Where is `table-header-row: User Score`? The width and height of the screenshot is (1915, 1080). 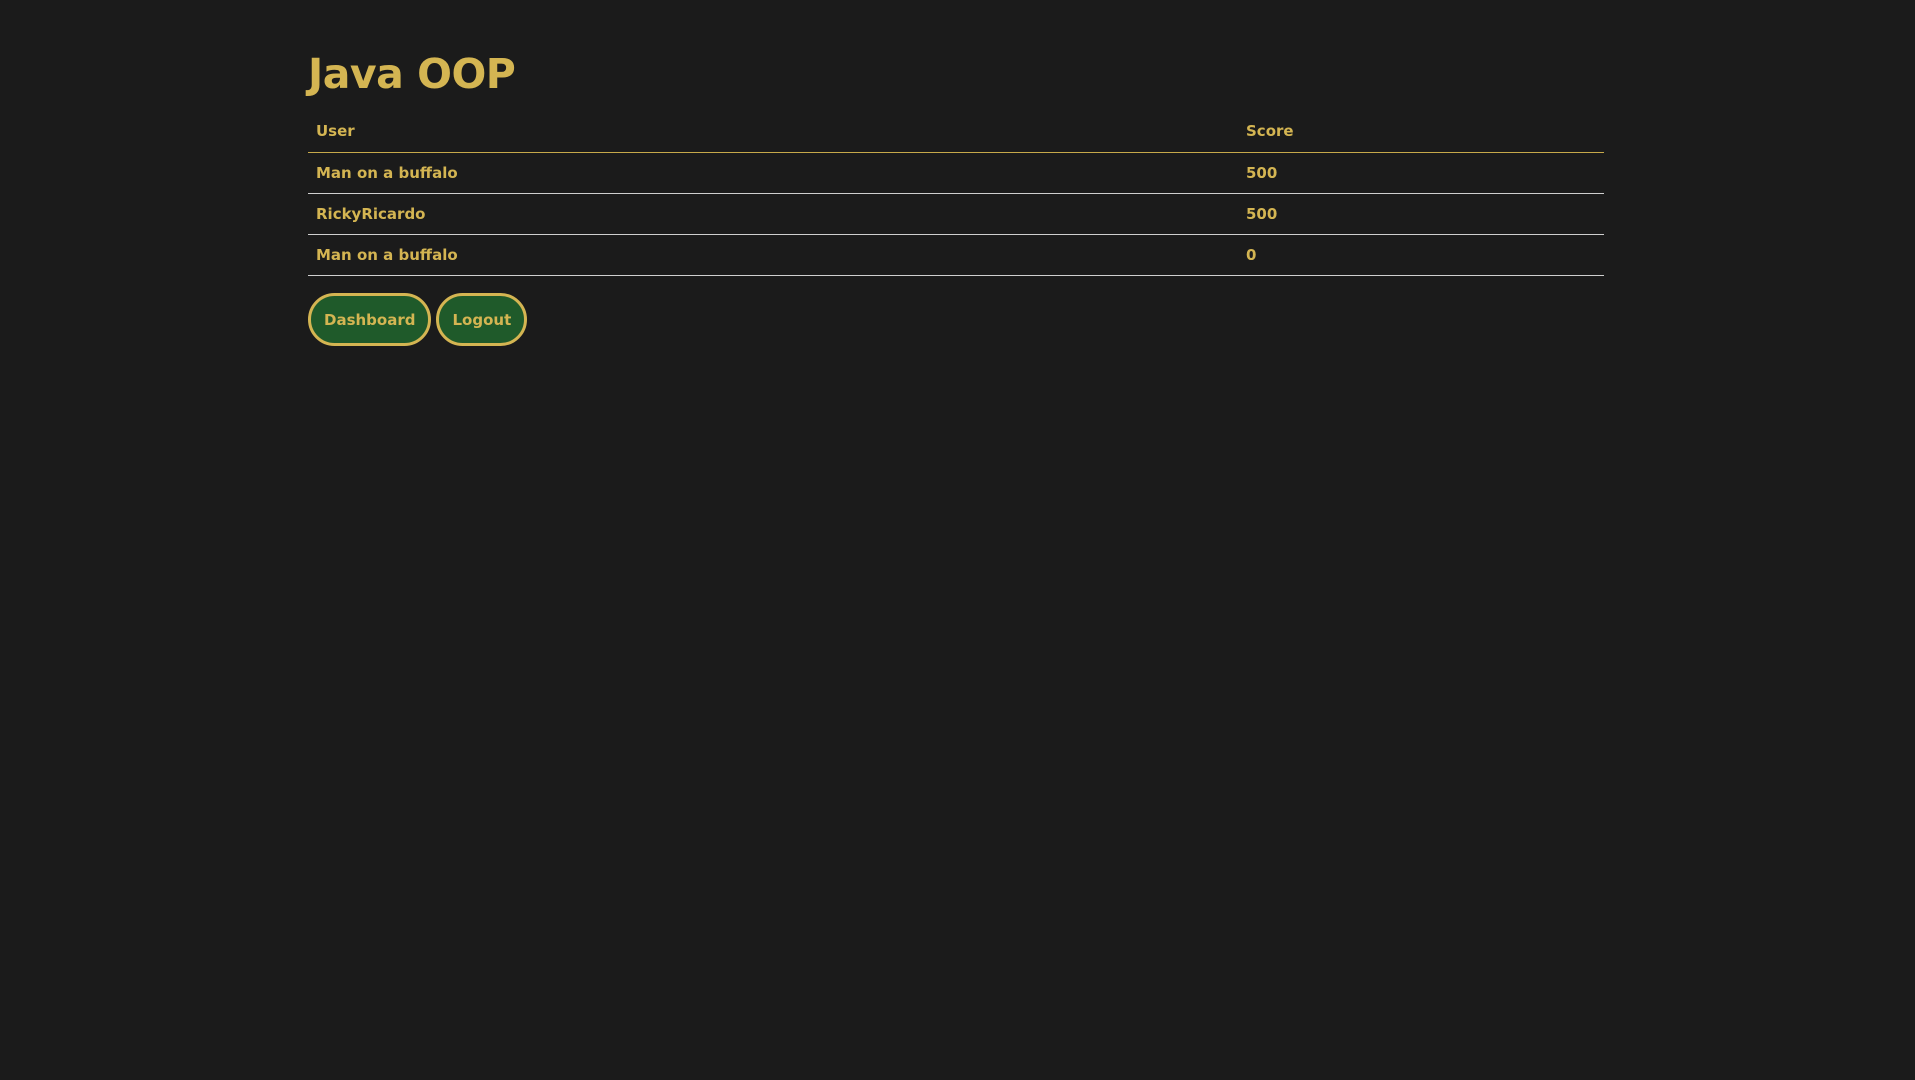 table-header-row: User Score is located at coordinates (956, 131).